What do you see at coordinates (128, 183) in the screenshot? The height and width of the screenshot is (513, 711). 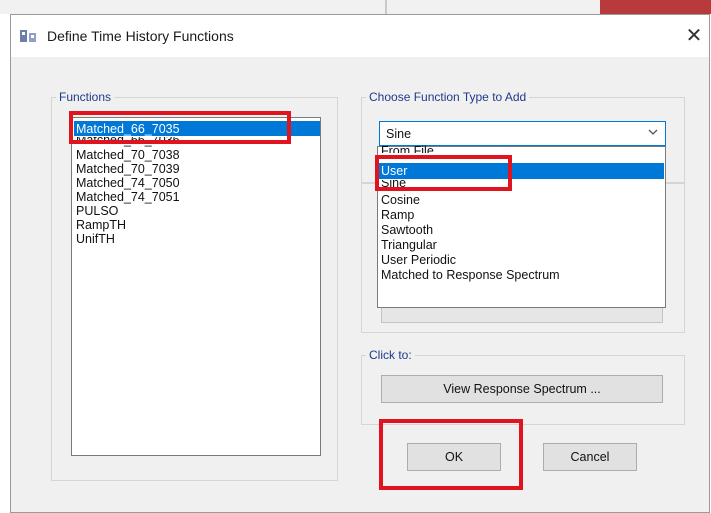 I see `list-item: Matched_74_7050` at bounding box center [128, 183].